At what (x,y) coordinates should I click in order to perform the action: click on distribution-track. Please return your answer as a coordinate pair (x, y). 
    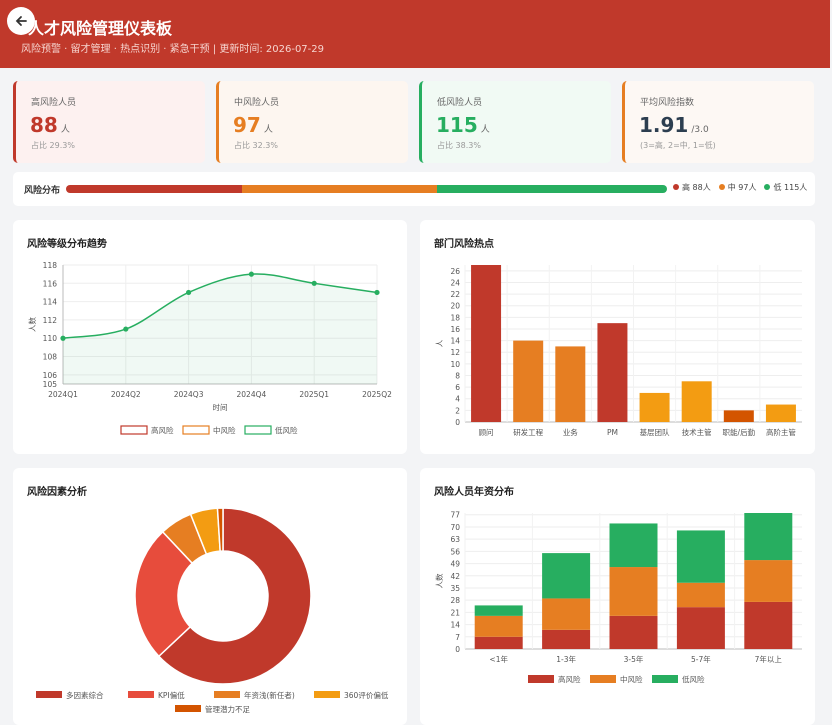
    Looking at the image, I should click on (366, 189).